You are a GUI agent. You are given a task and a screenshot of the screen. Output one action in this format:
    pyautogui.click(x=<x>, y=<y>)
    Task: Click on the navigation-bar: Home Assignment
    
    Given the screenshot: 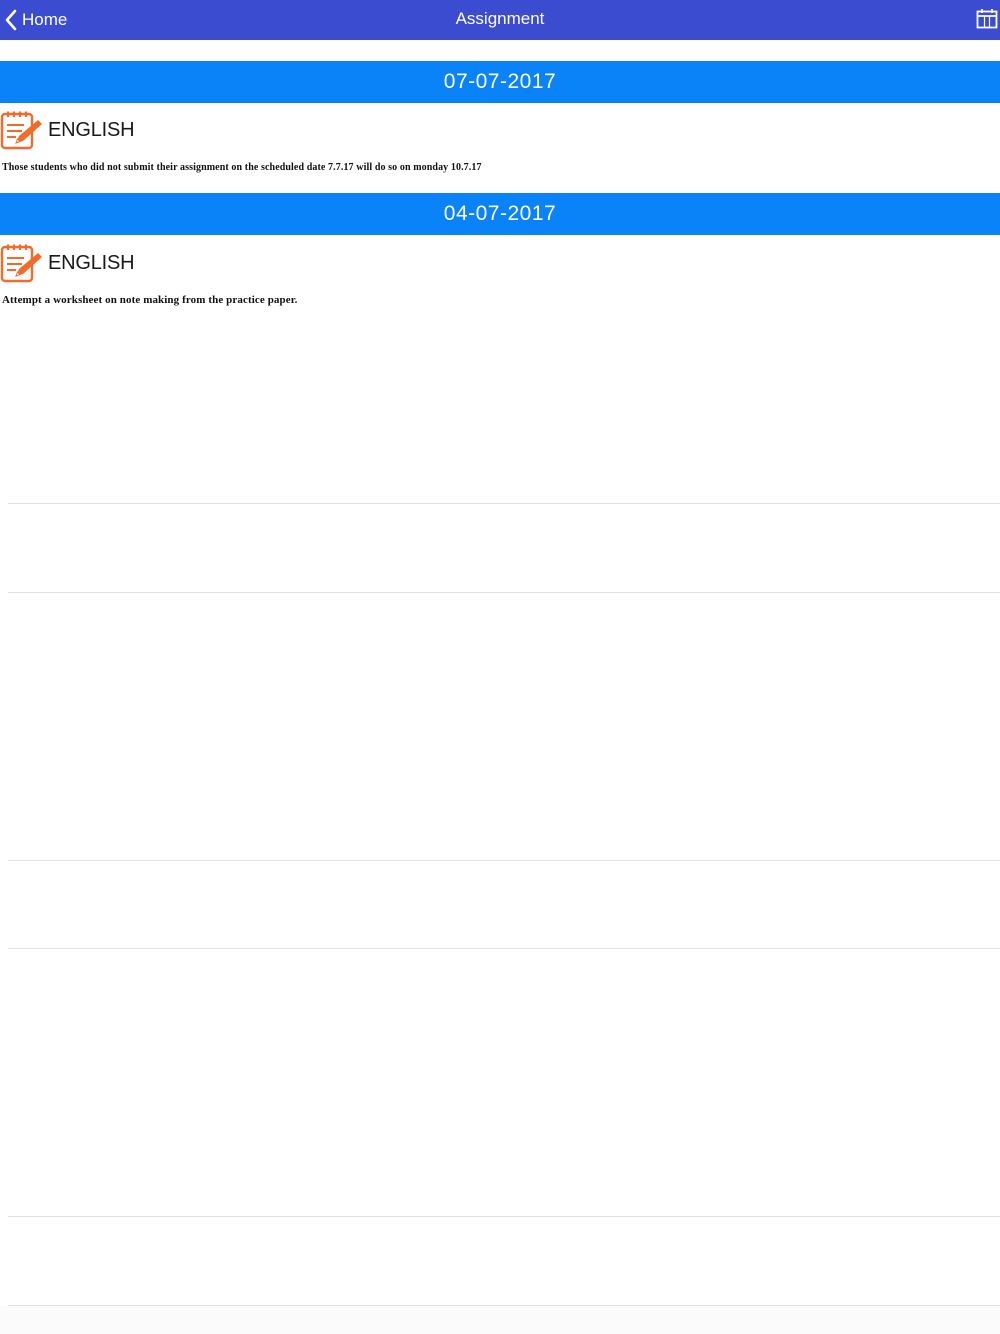 What is the action you would take?
    pyautogui.click(x=500, y=20)
    